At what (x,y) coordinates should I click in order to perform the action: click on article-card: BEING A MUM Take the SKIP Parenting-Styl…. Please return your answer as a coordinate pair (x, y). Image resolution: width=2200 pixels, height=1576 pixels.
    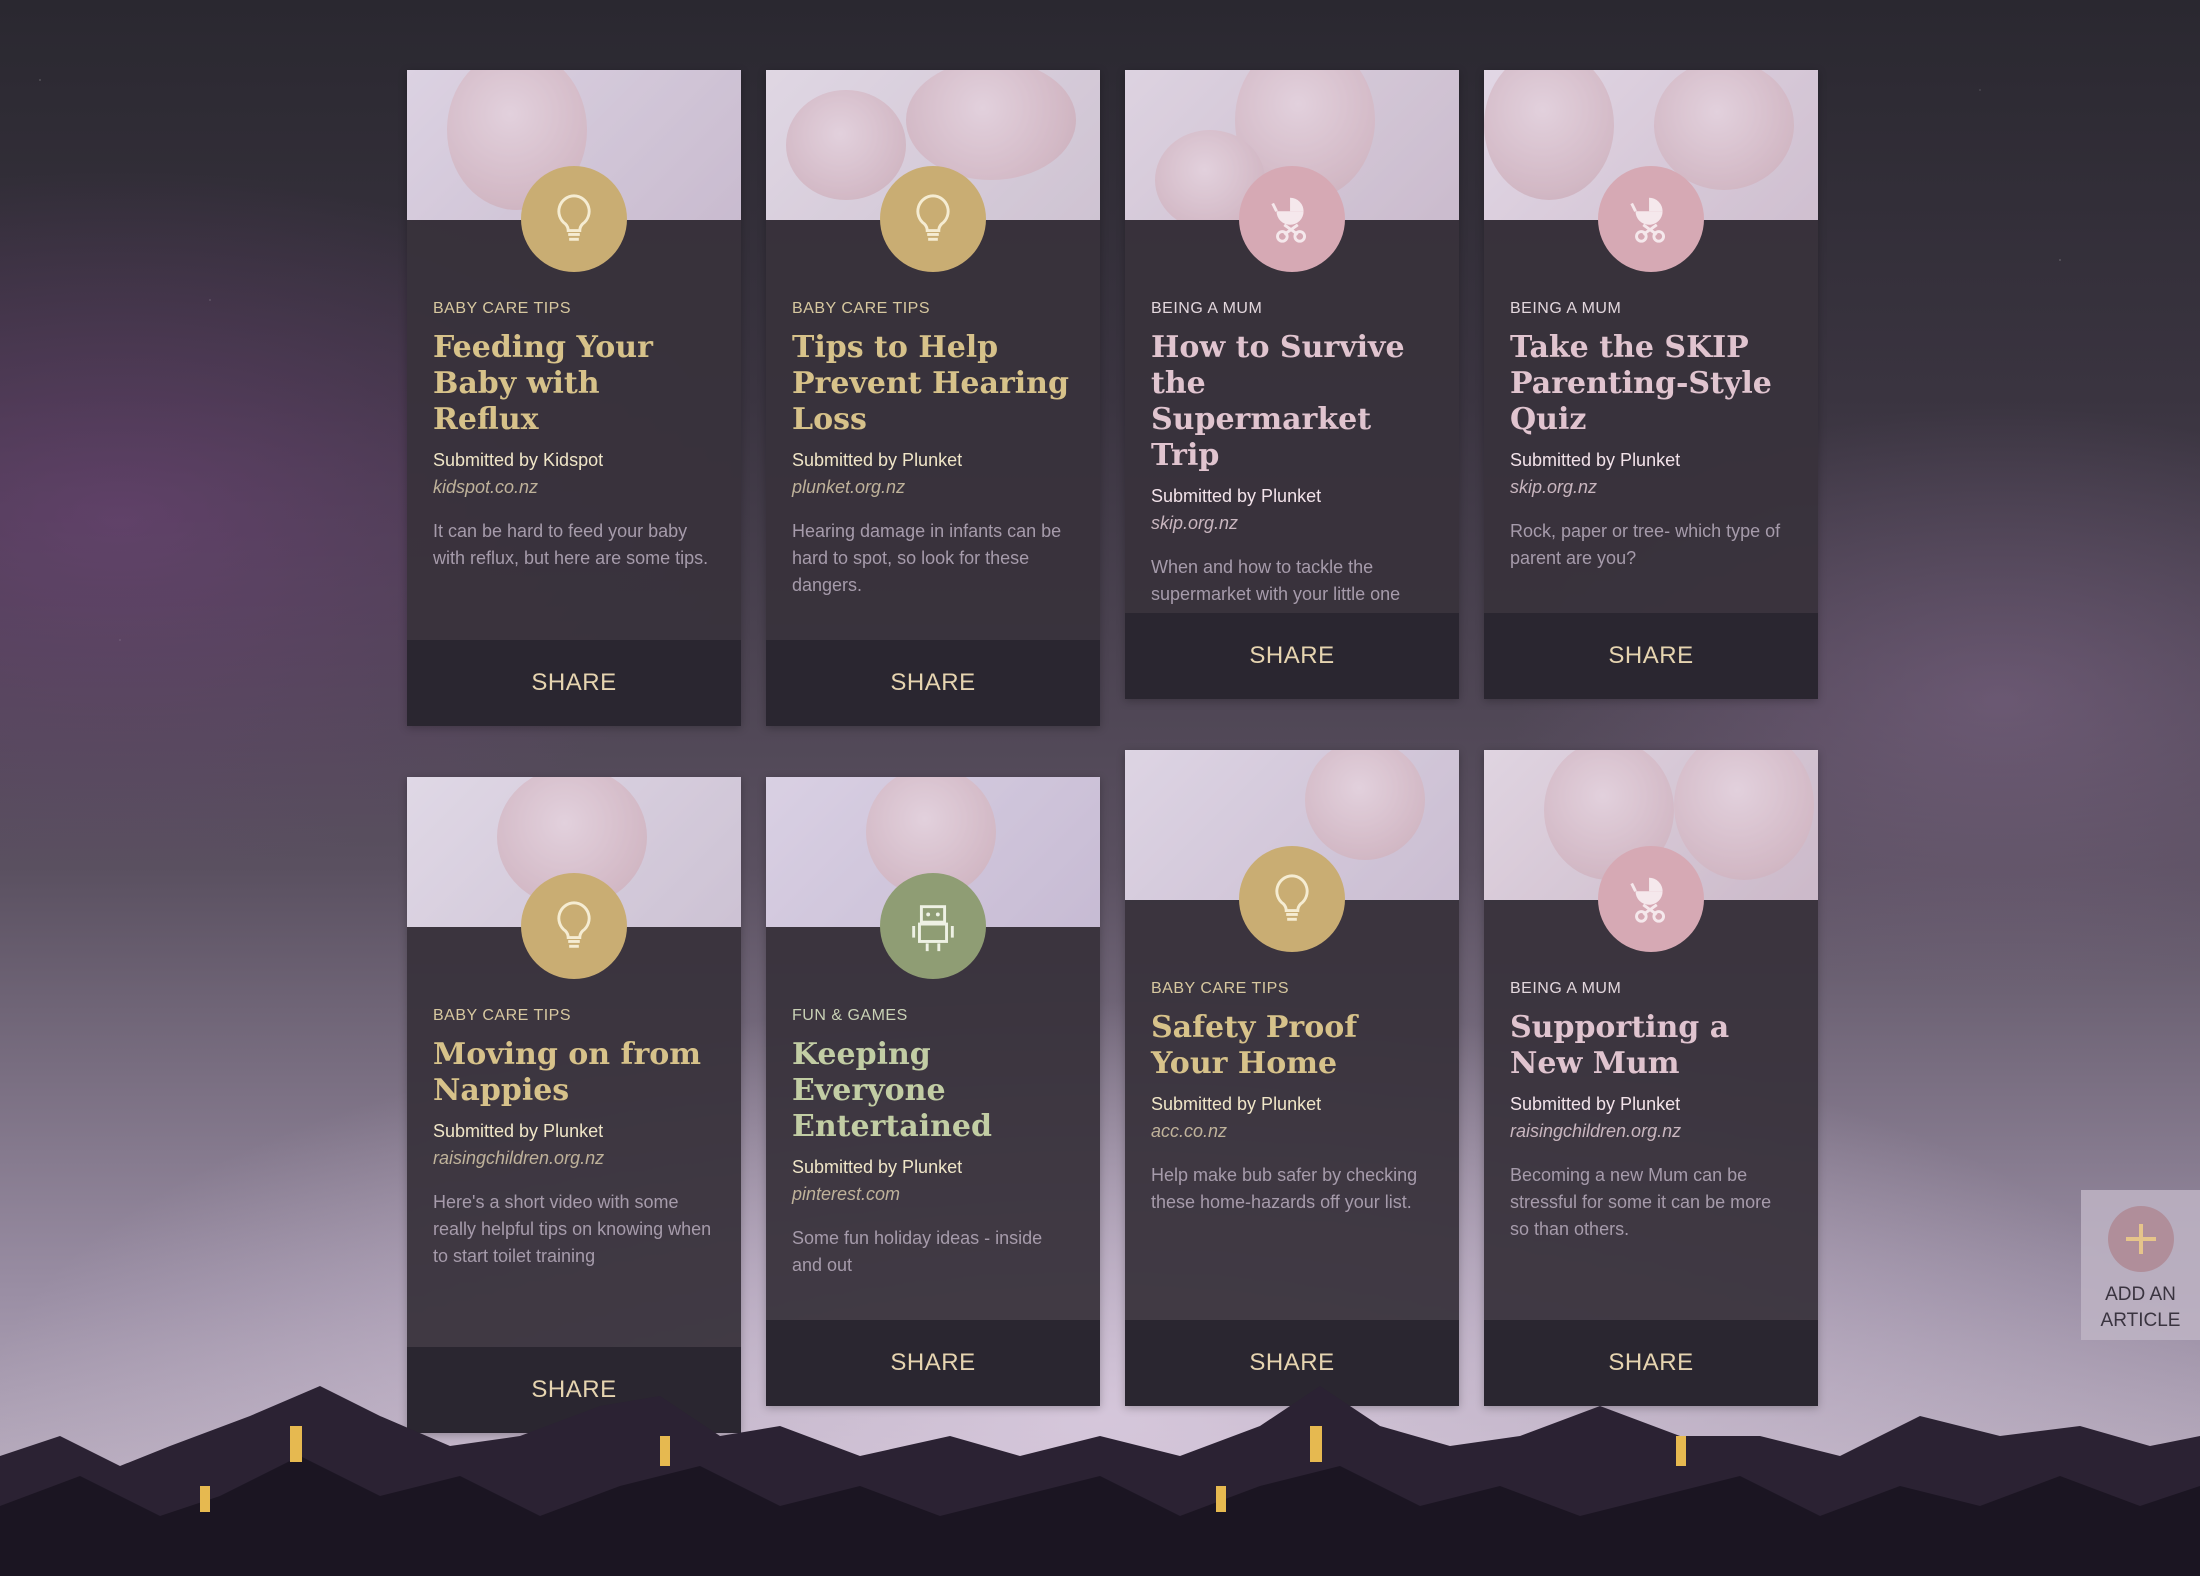
    Looking at the image, I should click on (1651, 384).